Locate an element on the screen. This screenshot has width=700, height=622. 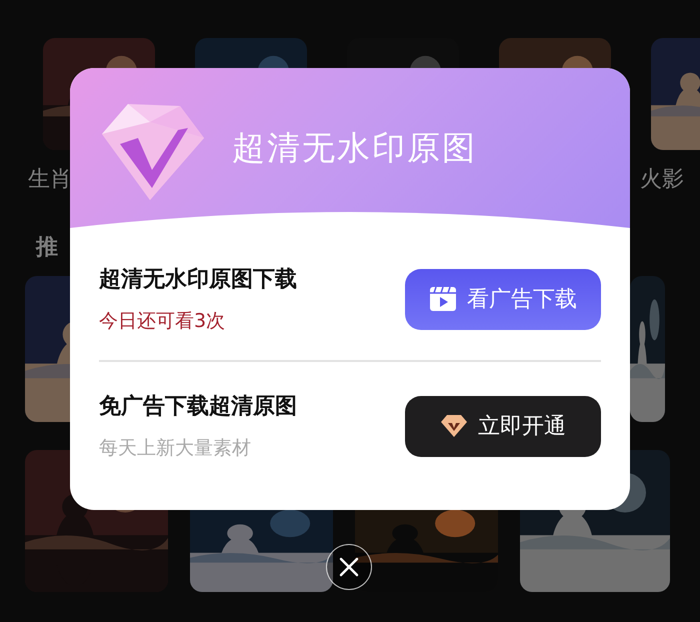
close-icon is located at coordinates (349, 567).